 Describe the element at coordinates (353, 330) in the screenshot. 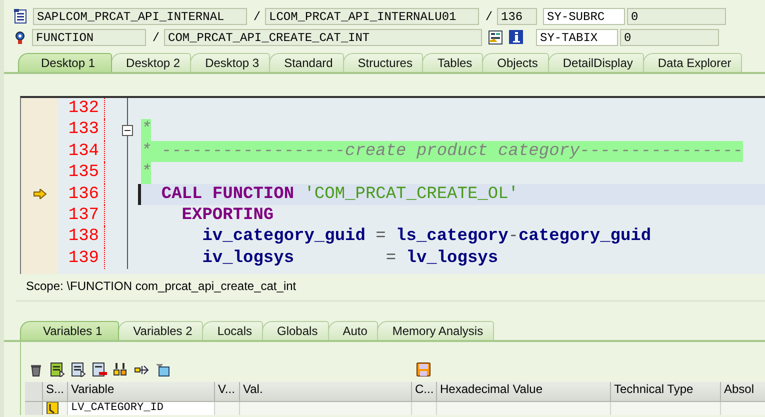

I see `tab: Auto` at that location.